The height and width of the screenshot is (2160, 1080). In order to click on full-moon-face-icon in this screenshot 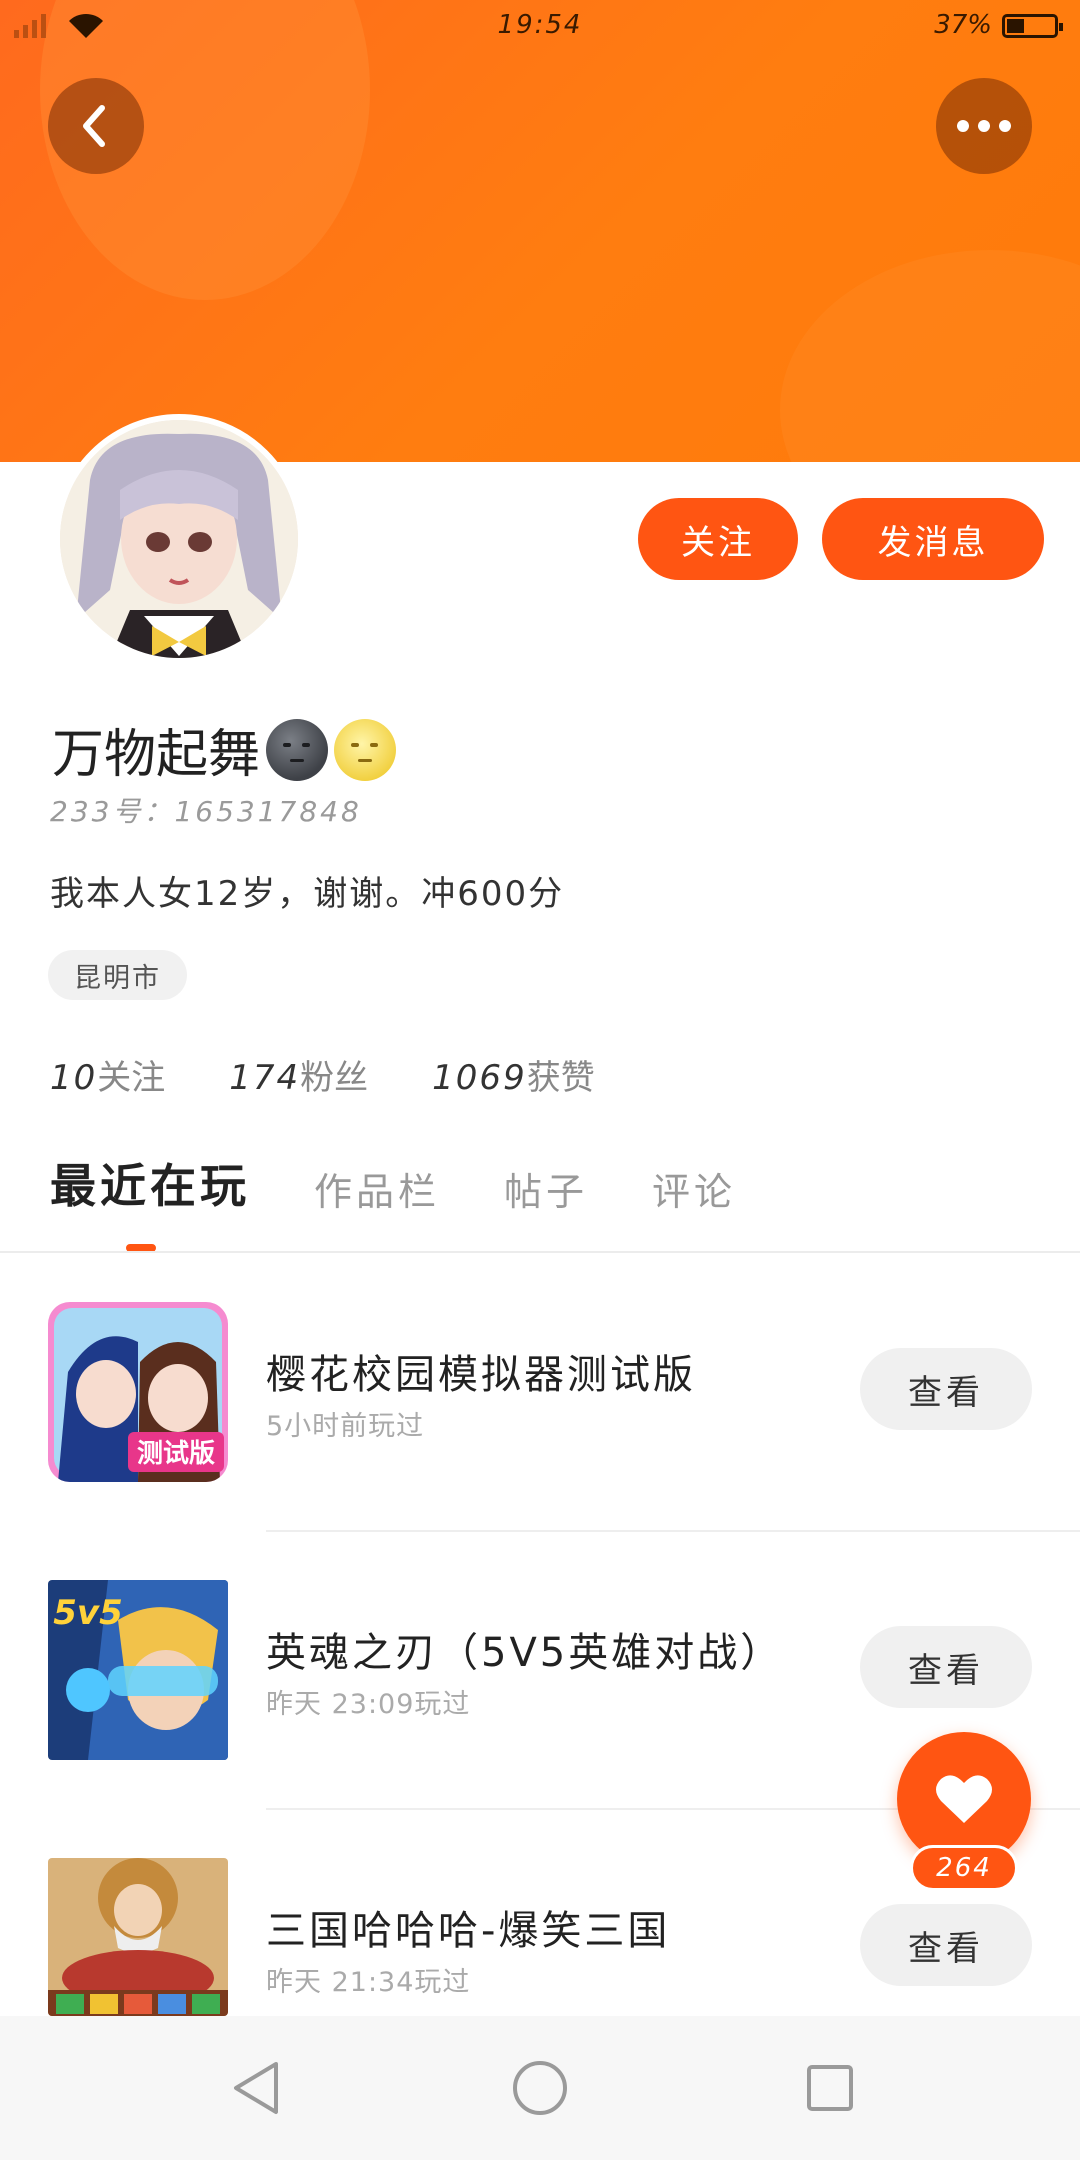, I will do `click(365, 749)`.